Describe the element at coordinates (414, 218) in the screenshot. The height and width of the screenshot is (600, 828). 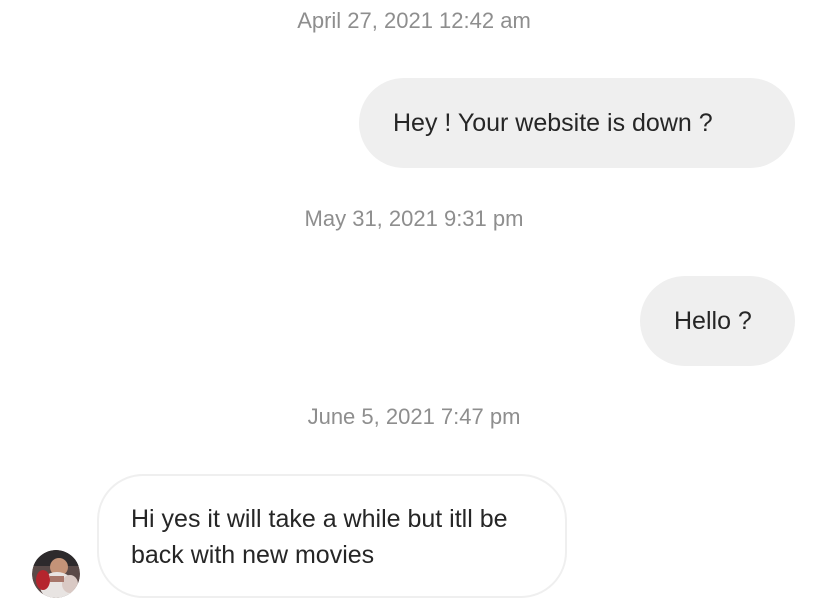
I see `message-timestamp: May 31, 2021 9:31 pm` at that location.